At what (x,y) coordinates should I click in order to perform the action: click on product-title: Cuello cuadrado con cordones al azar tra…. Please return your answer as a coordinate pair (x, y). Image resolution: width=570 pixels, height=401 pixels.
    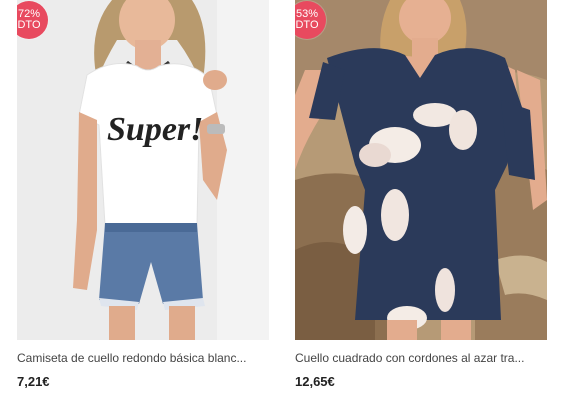
    Looking at the image, I should click on (421, 358).